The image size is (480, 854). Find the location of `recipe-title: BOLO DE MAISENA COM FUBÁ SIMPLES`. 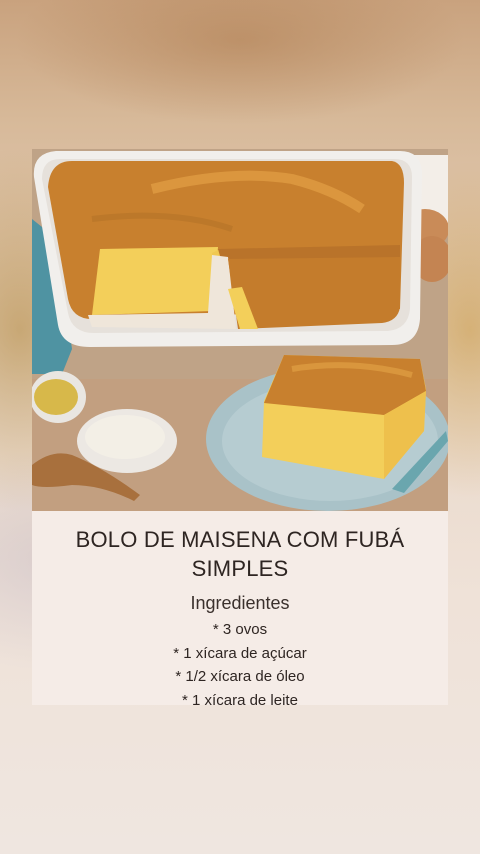

recipe-title: BOLO DE MAISENA COM FUBÁ SIMPLES is located at coordinates (240, 554).